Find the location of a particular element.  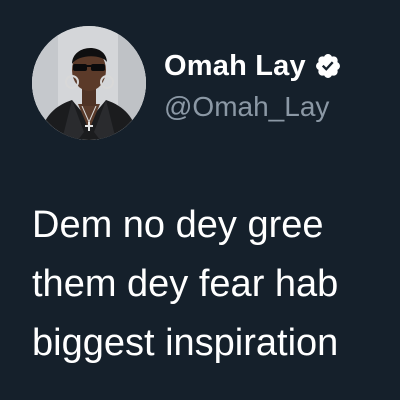

display-name: Omah Lay is located at coordinates (235, 66).